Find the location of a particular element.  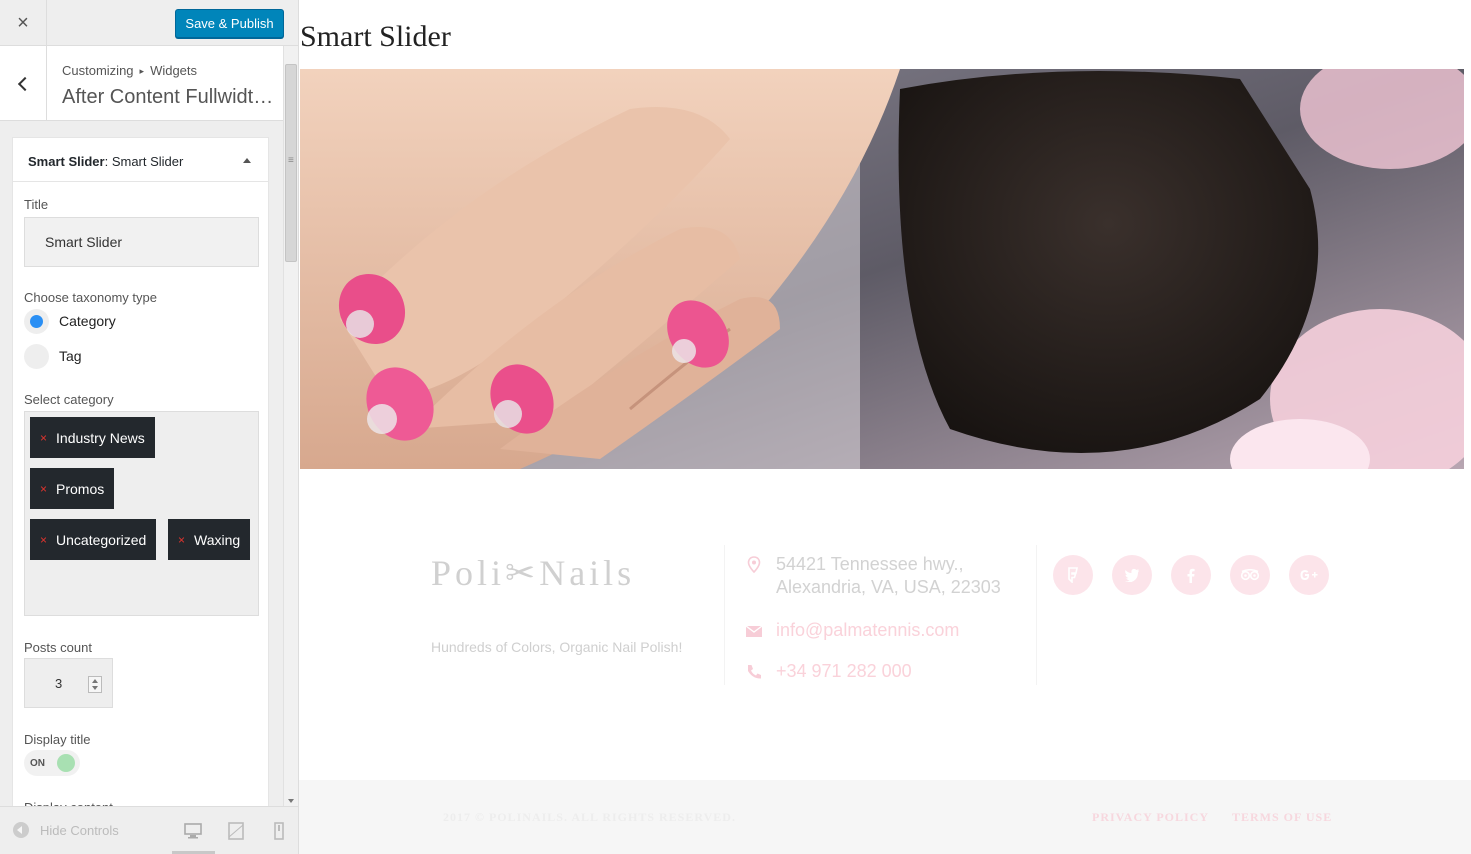

title-input is located at coordinates (141, 242).